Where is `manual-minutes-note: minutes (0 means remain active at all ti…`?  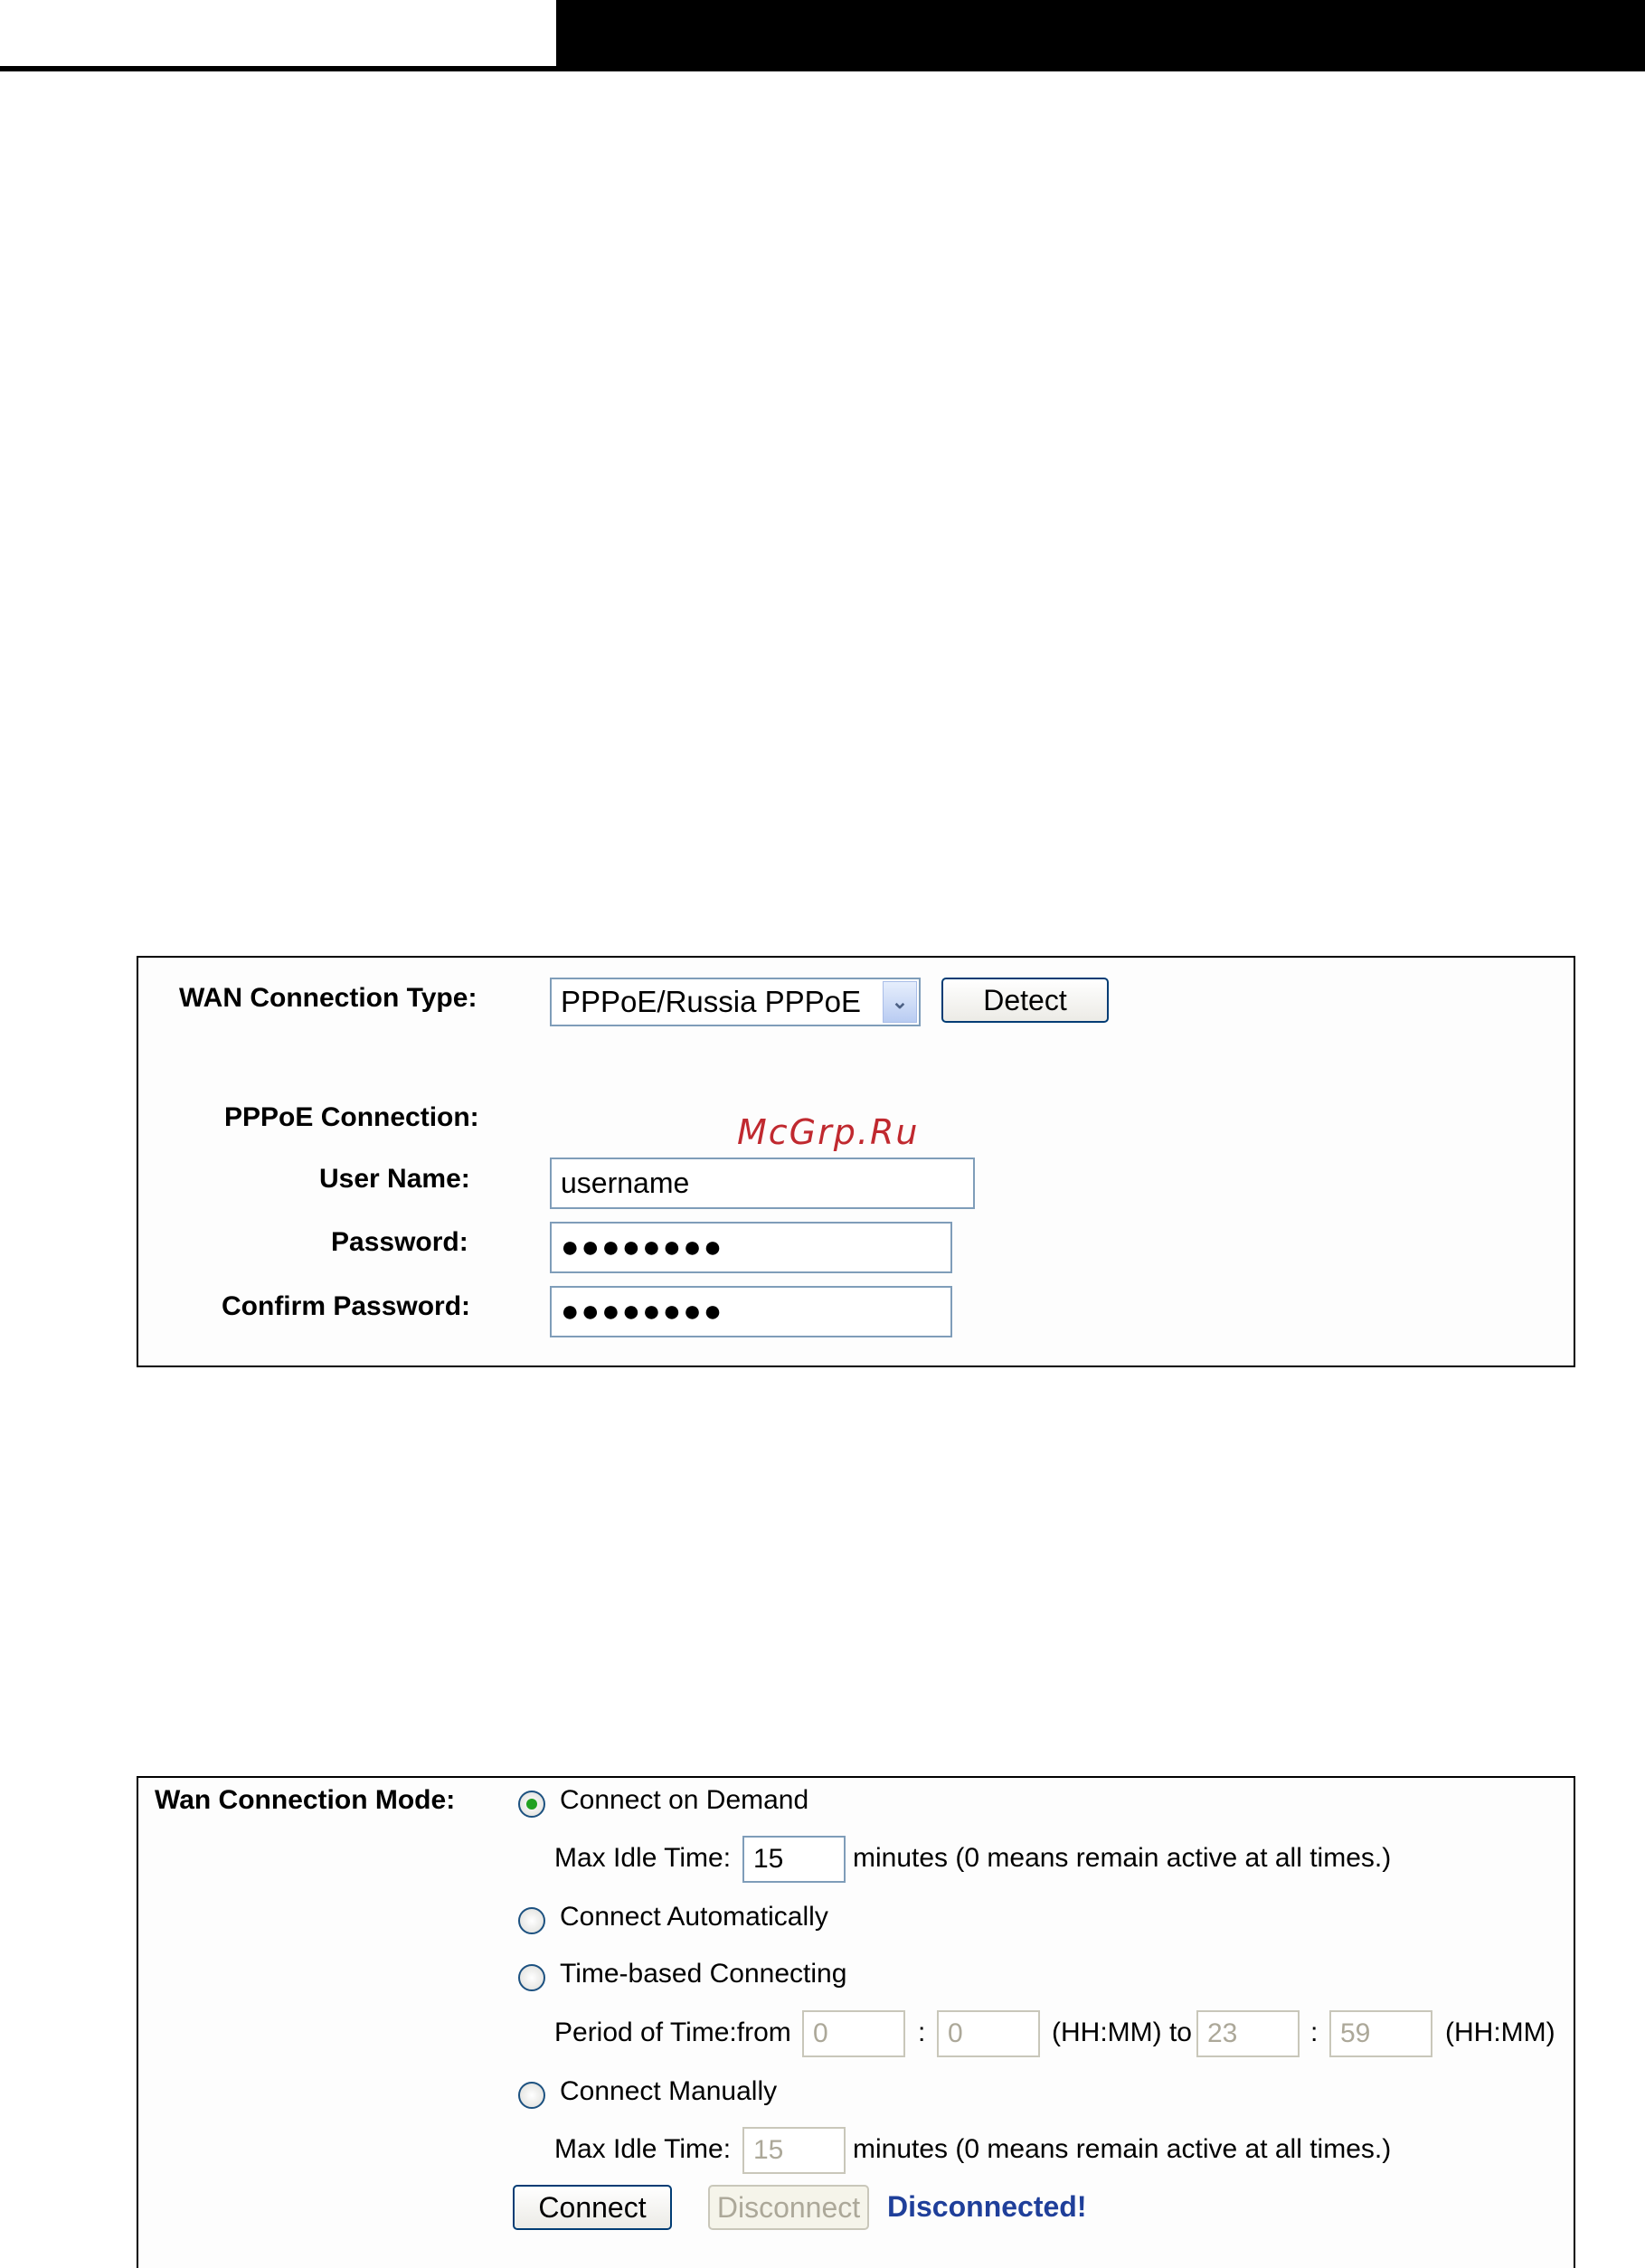
manual-minutes-note: minutes (0 means remain active at all ti… is located at coordinates (1122, 2149).